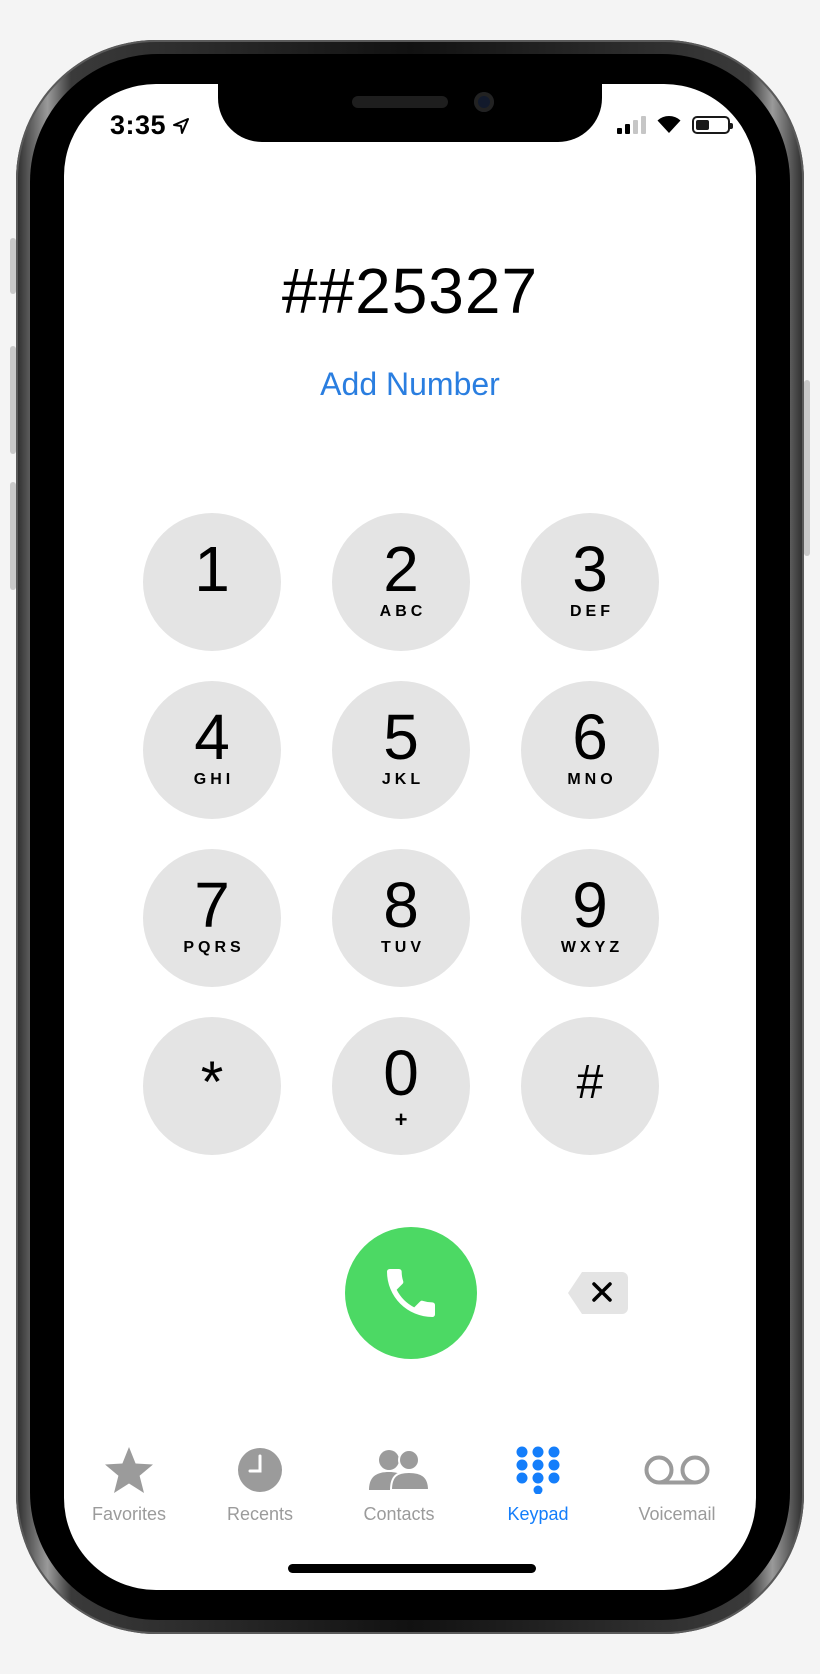  What do you see at coordinates (590, 1082) in the screenshot?
I see `key-digit: #` at bounding box center [590, 1082].